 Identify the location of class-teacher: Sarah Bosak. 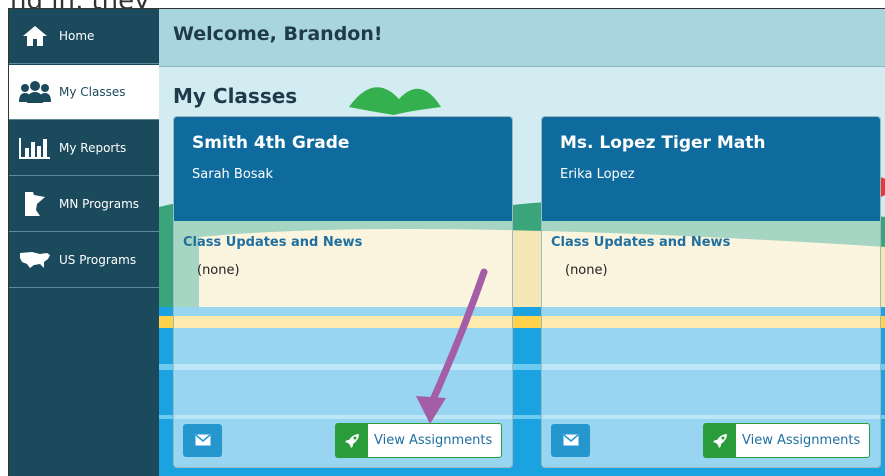
(233, 174).